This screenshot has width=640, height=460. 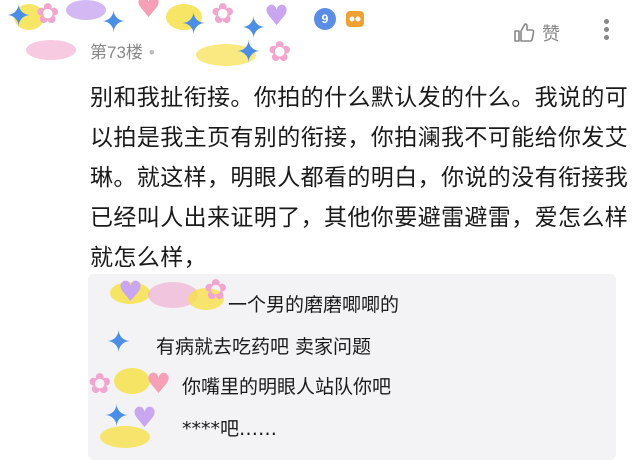 What do you see at coordinates (86, 10) in the screenshot?
I see `purple-blob` at bounding box center [86, 10].